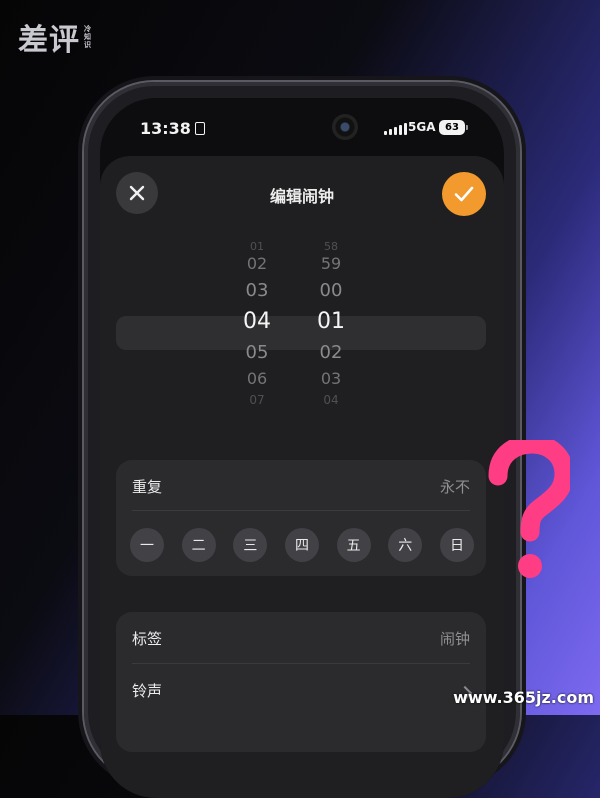 The width and height of the screenshot is (600, 798). I want to click on day-toggle-sat: 六, so click(405, 545).